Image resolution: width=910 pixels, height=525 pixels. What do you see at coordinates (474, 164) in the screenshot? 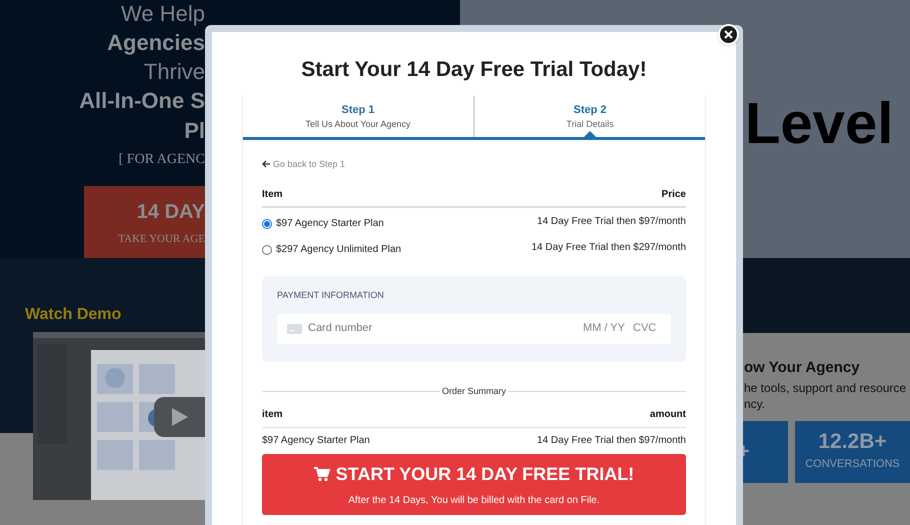
I see `back-link: Go back to Step 1` at bounding box center [474, 164].